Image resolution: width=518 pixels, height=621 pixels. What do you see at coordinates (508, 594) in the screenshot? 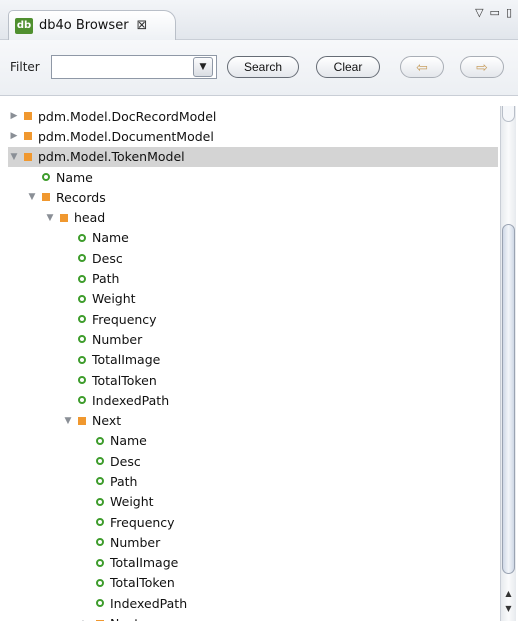
I see `scroll-up-icon: ▲` at bounding box center [508, 594].